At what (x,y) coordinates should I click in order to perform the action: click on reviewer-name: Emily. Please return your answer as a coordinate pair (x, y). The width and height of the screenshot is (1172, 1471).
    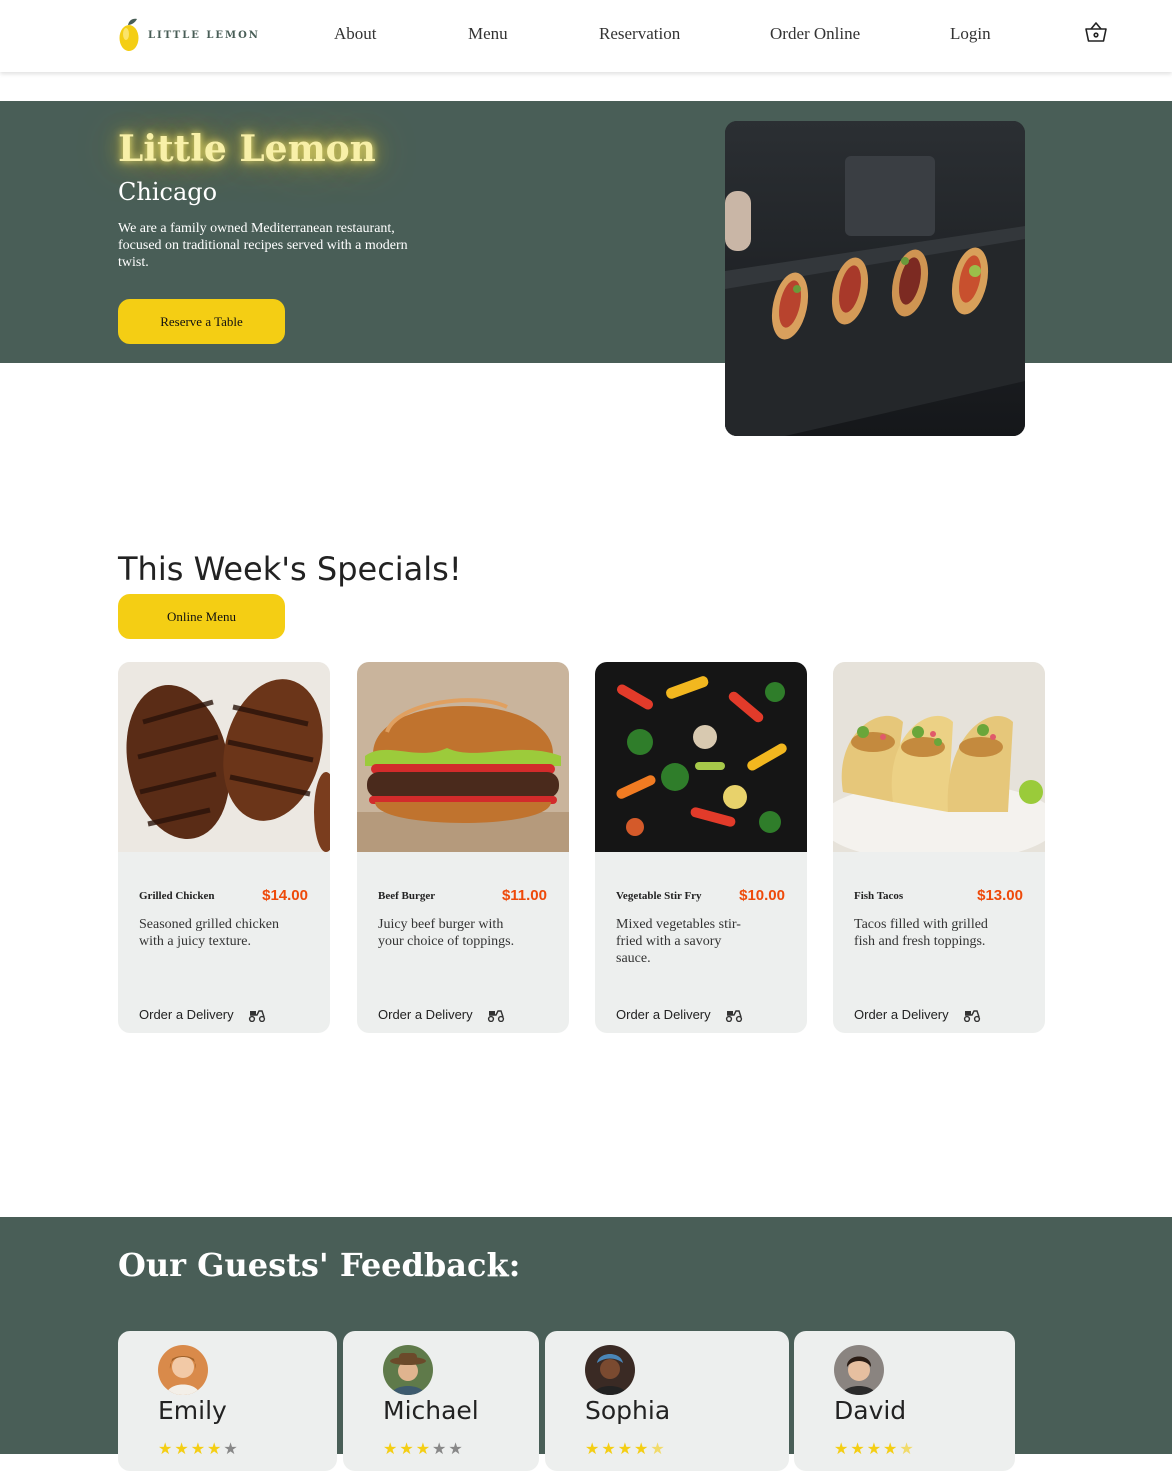
    Looking at the image, I should click on (192, 1410).